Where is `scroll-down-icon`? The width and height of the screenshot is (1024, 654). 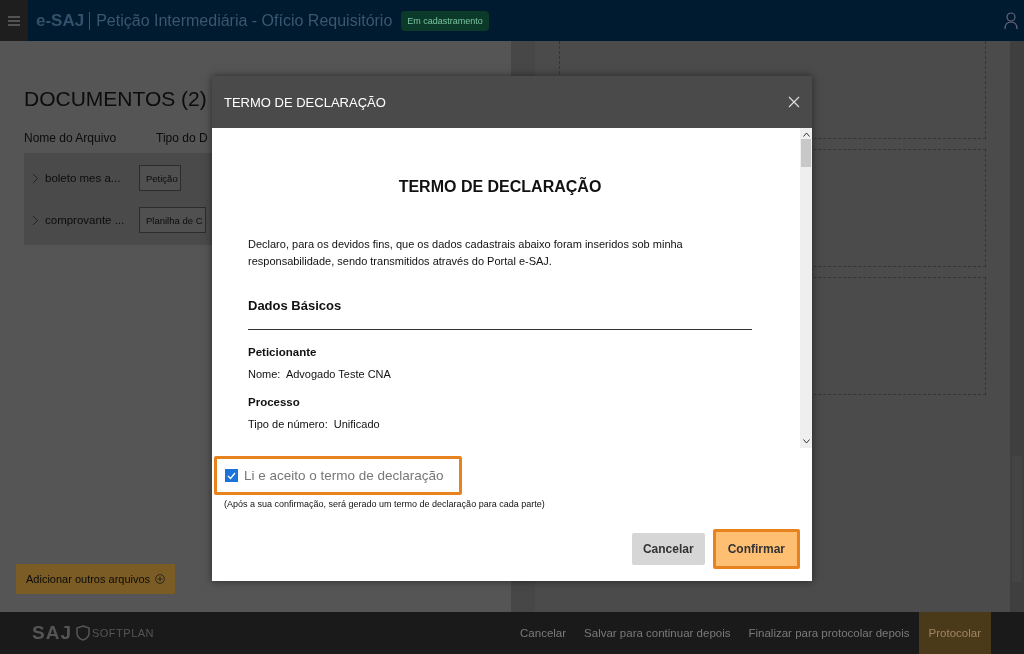
scroll-down-icon is located at coordinates (806, 441).